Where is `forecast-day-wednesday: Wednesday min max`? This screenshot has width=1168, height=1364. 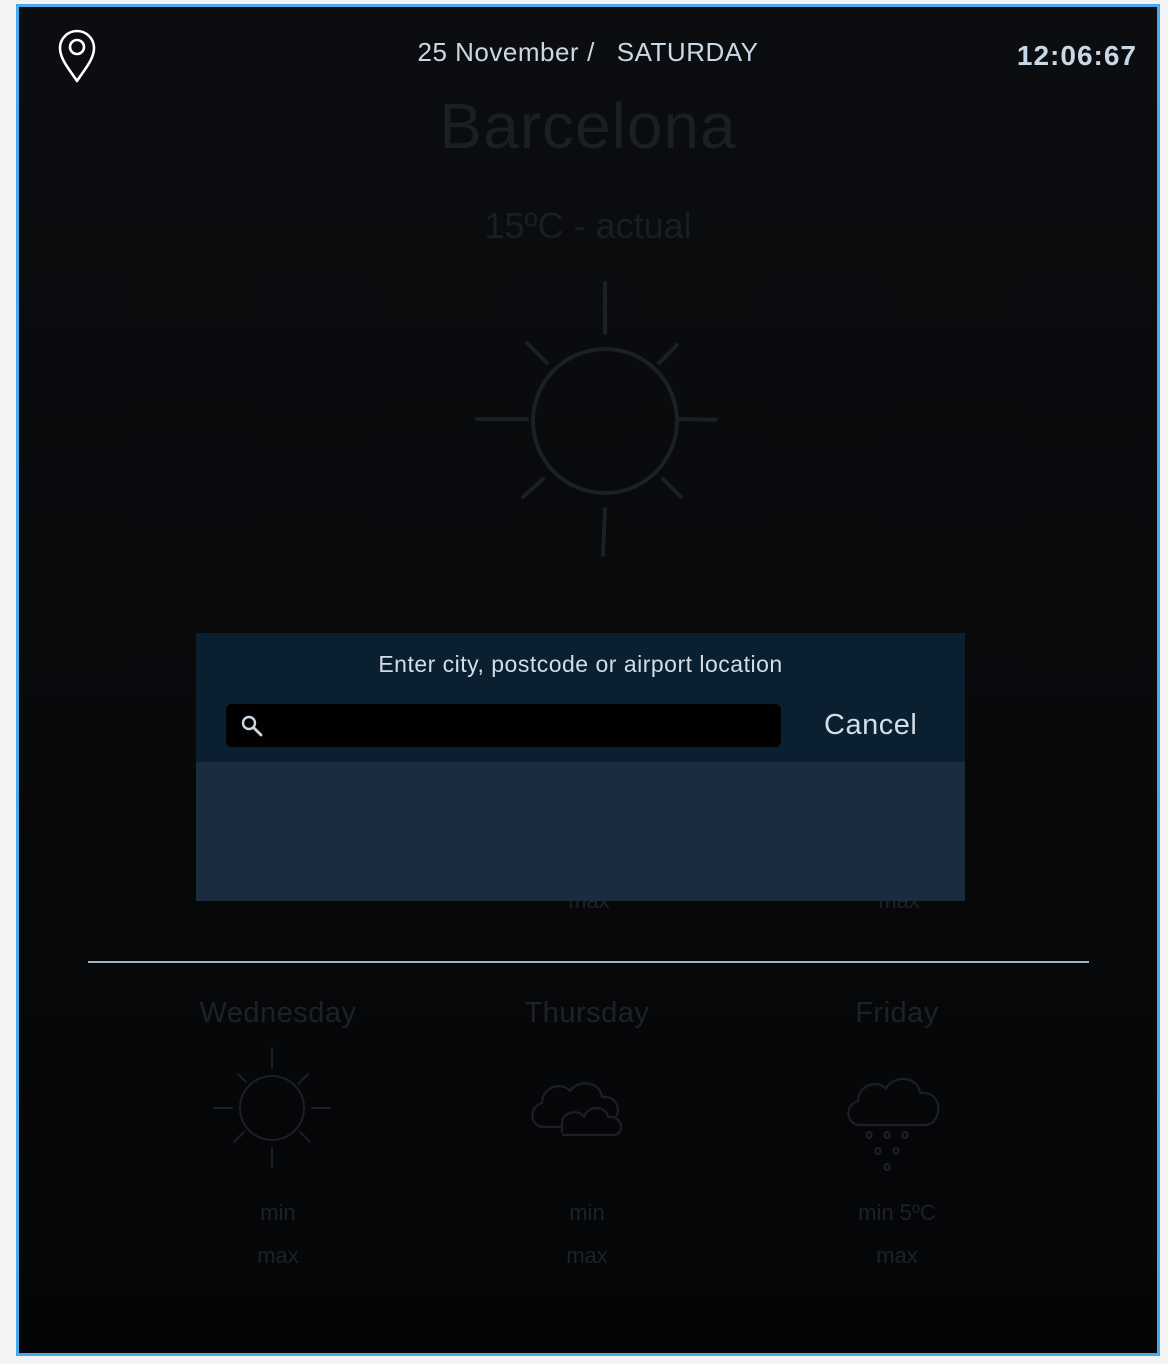 forecast-day-wednesday: Wednesday min max is located at coordinates (278, 1131).